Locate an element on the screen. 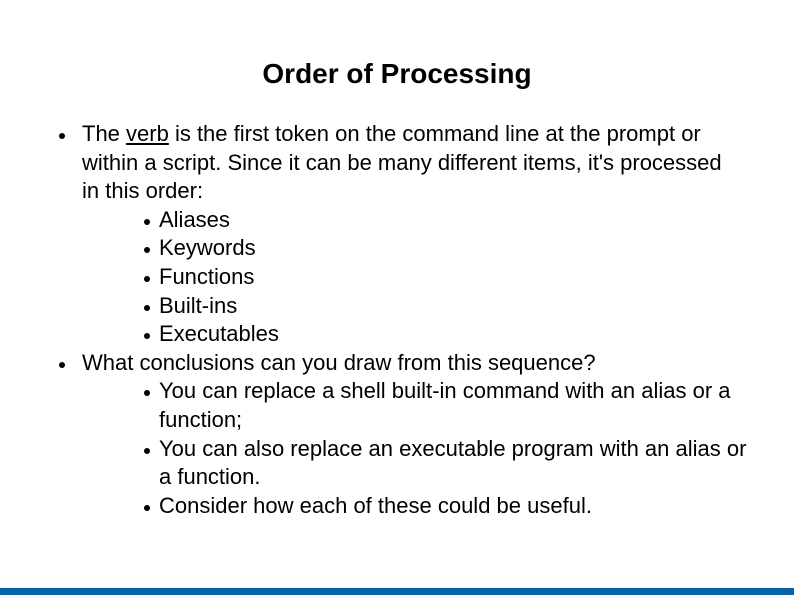 The width and height of the screenshot is (794, 595). bullet-text-pre: The is located at coordinates (104, 133).